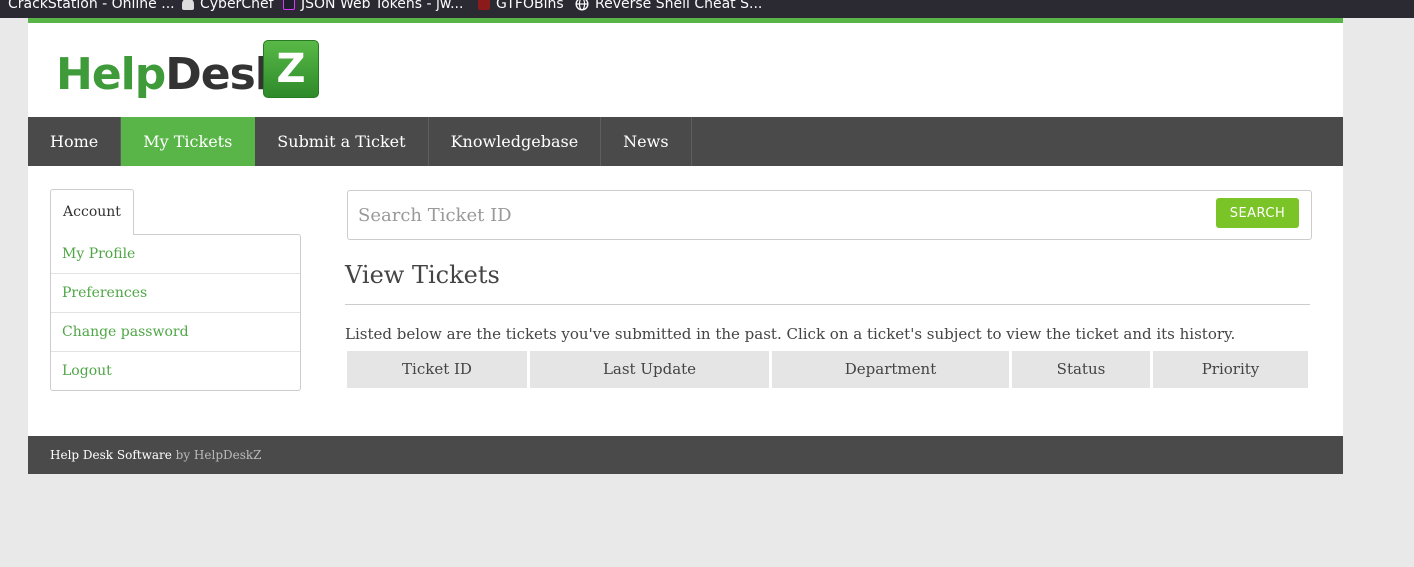  I want to click on page-title: View Tickets, so click(422, 275).